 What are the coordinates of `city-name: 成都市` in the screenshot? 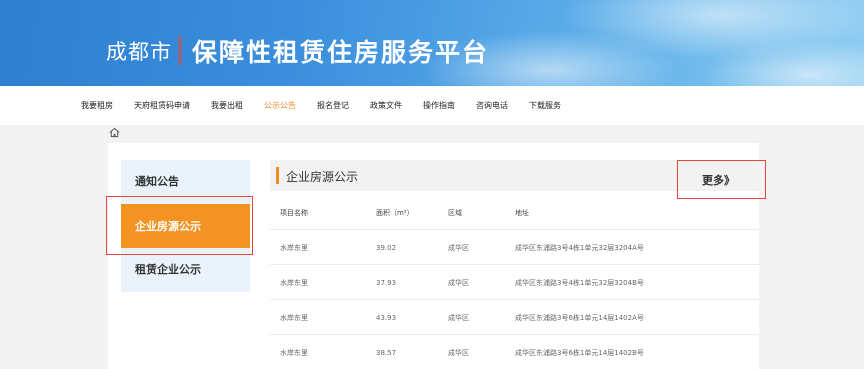 It's located at (139, 52).